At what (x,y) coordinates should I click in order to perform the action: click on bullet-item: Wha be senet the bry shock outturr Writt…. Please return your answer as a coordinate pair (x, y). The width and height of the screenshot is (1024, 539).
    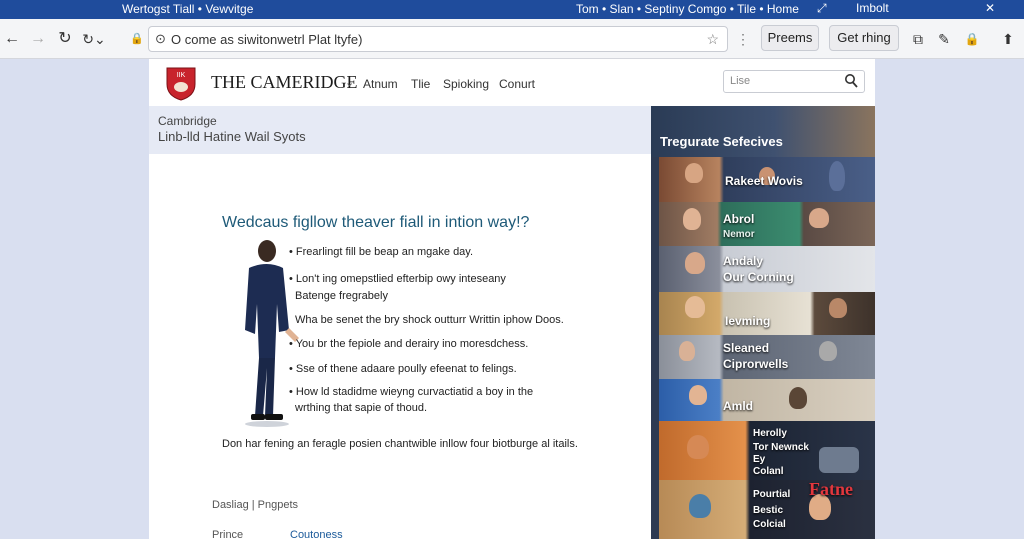
    Looking at the image, I should click on (429, 320).